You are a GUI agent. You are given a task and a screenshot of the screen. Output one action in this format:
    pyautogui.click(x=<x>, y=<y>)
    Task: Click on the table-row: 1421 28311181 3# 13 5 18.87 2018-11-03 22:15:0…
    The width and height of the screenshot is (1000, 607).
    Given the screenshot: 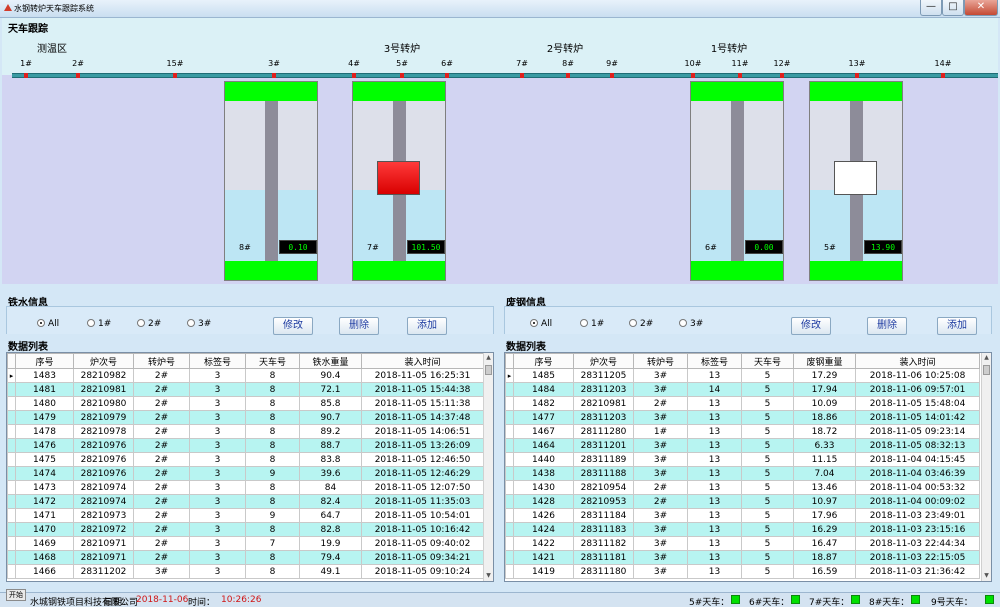 What is the action you would take?
    pyautogui.click(x=742, y=557)
    